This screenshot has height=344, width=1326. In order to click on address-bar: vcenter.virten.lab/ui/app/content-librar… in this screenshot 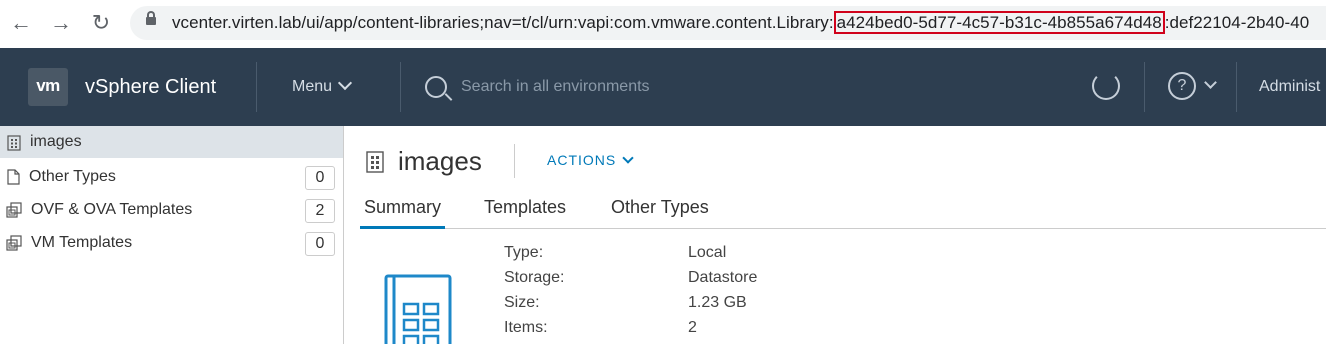, I will do `click(728, 23)`.